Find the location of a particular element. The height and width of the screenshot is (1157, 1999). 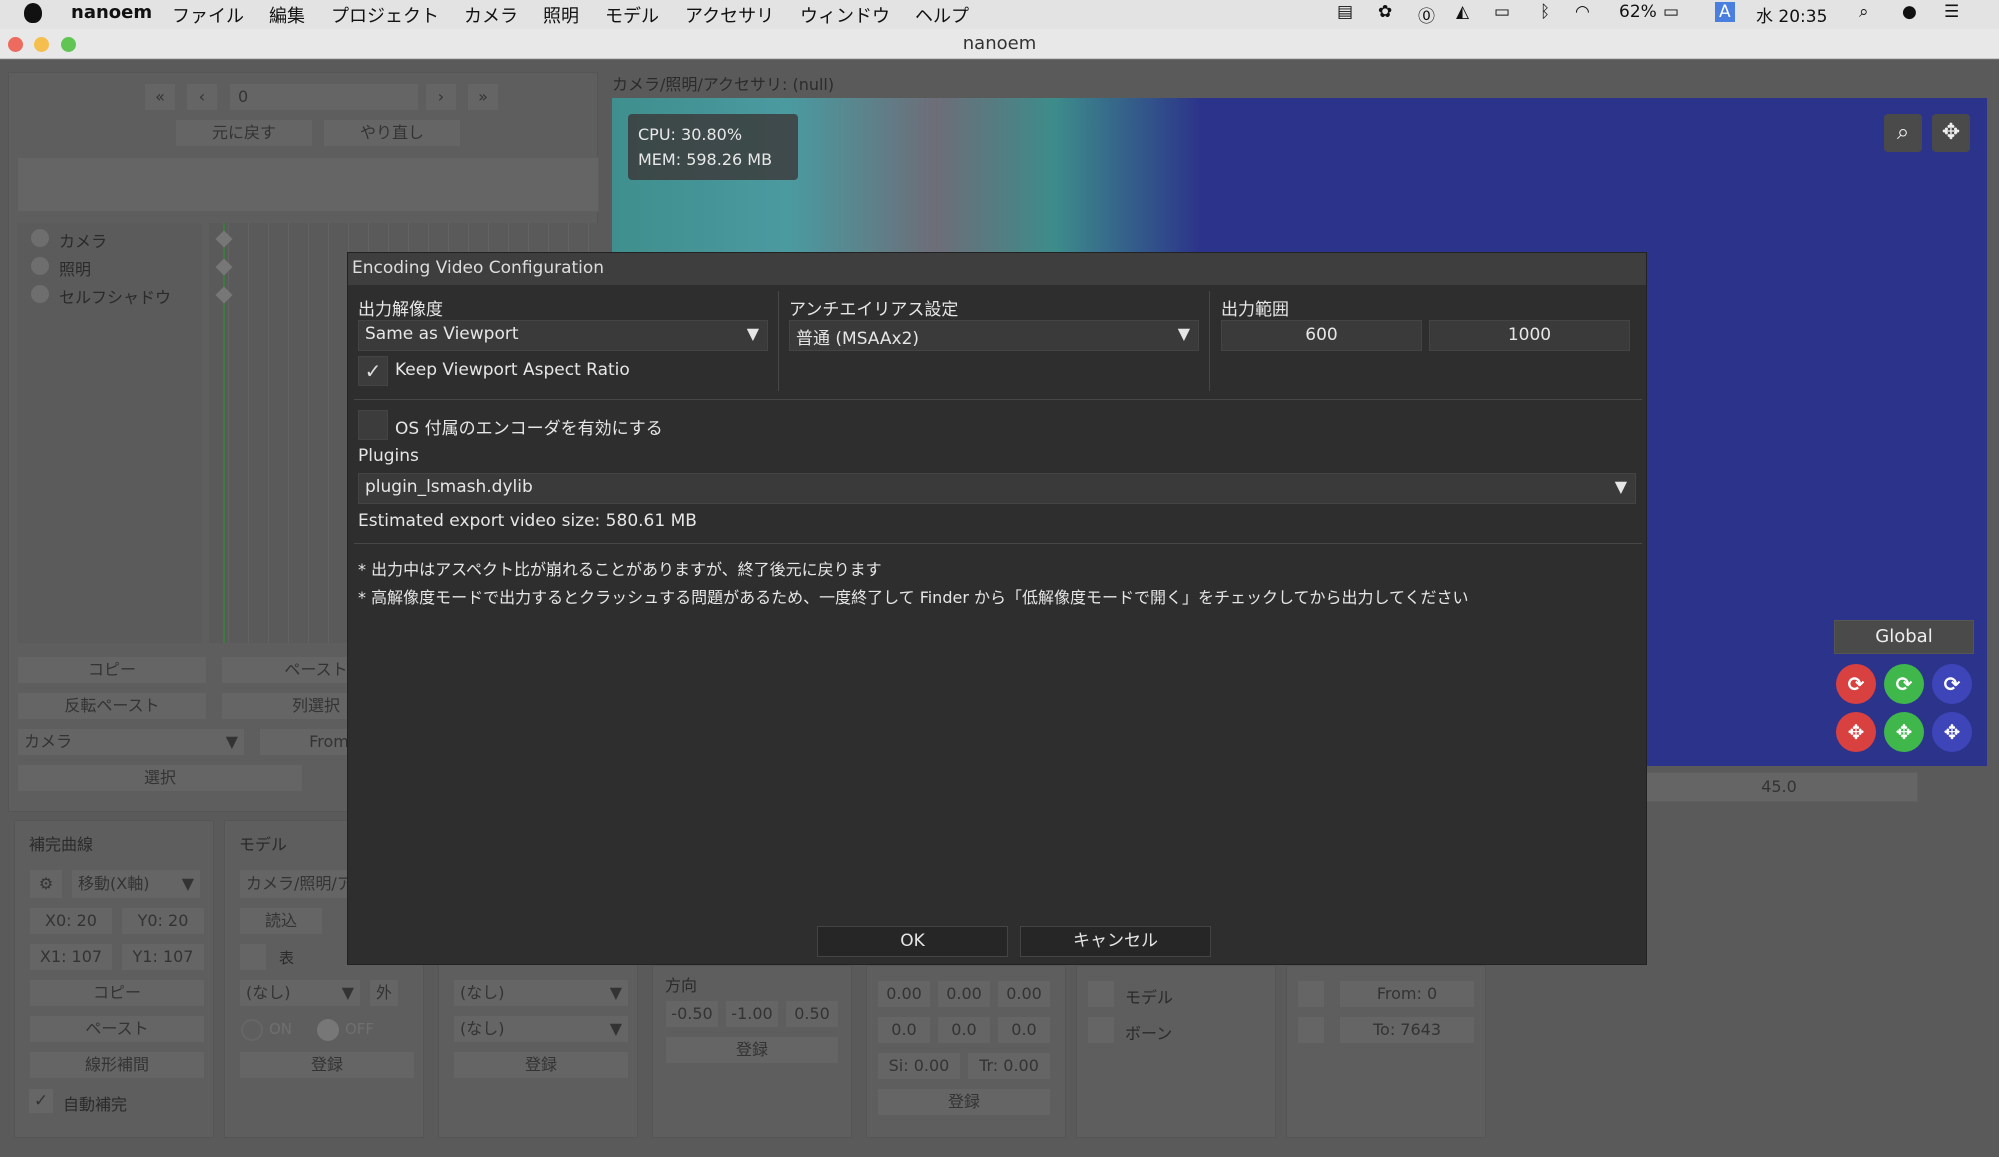

select-button: 選択 is located at coordinates (160, 778).